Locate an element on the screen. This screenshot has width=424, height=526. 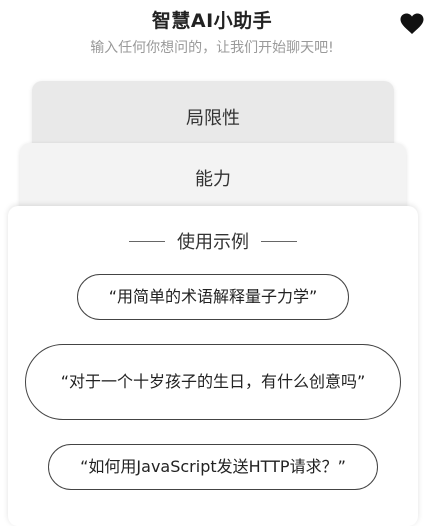
example-button: “对于一个十岁孩子的生日，有什么创意吗” is located at coordinates (213, 382).